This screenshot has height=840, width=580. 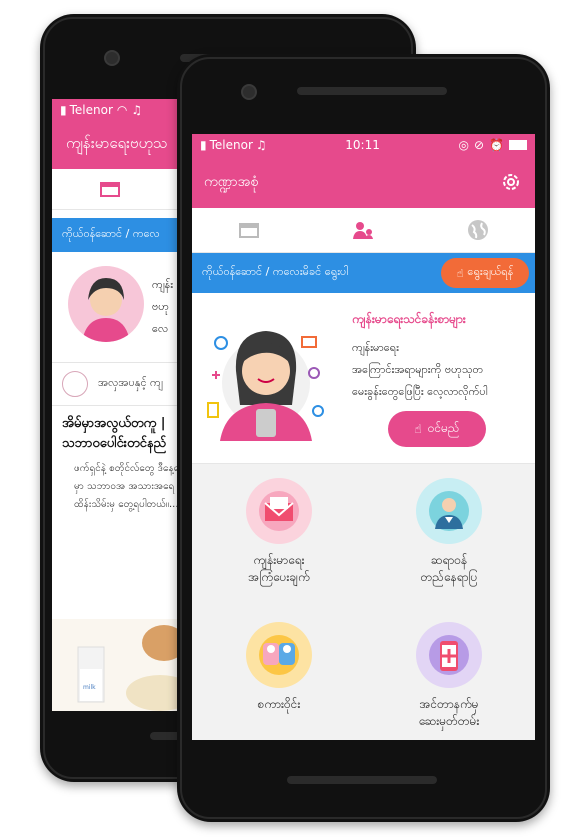 What do you see at coordinates (449, 655) in the screenshot?
I see `phone-medical-icon` at bounding box center [449, 655].